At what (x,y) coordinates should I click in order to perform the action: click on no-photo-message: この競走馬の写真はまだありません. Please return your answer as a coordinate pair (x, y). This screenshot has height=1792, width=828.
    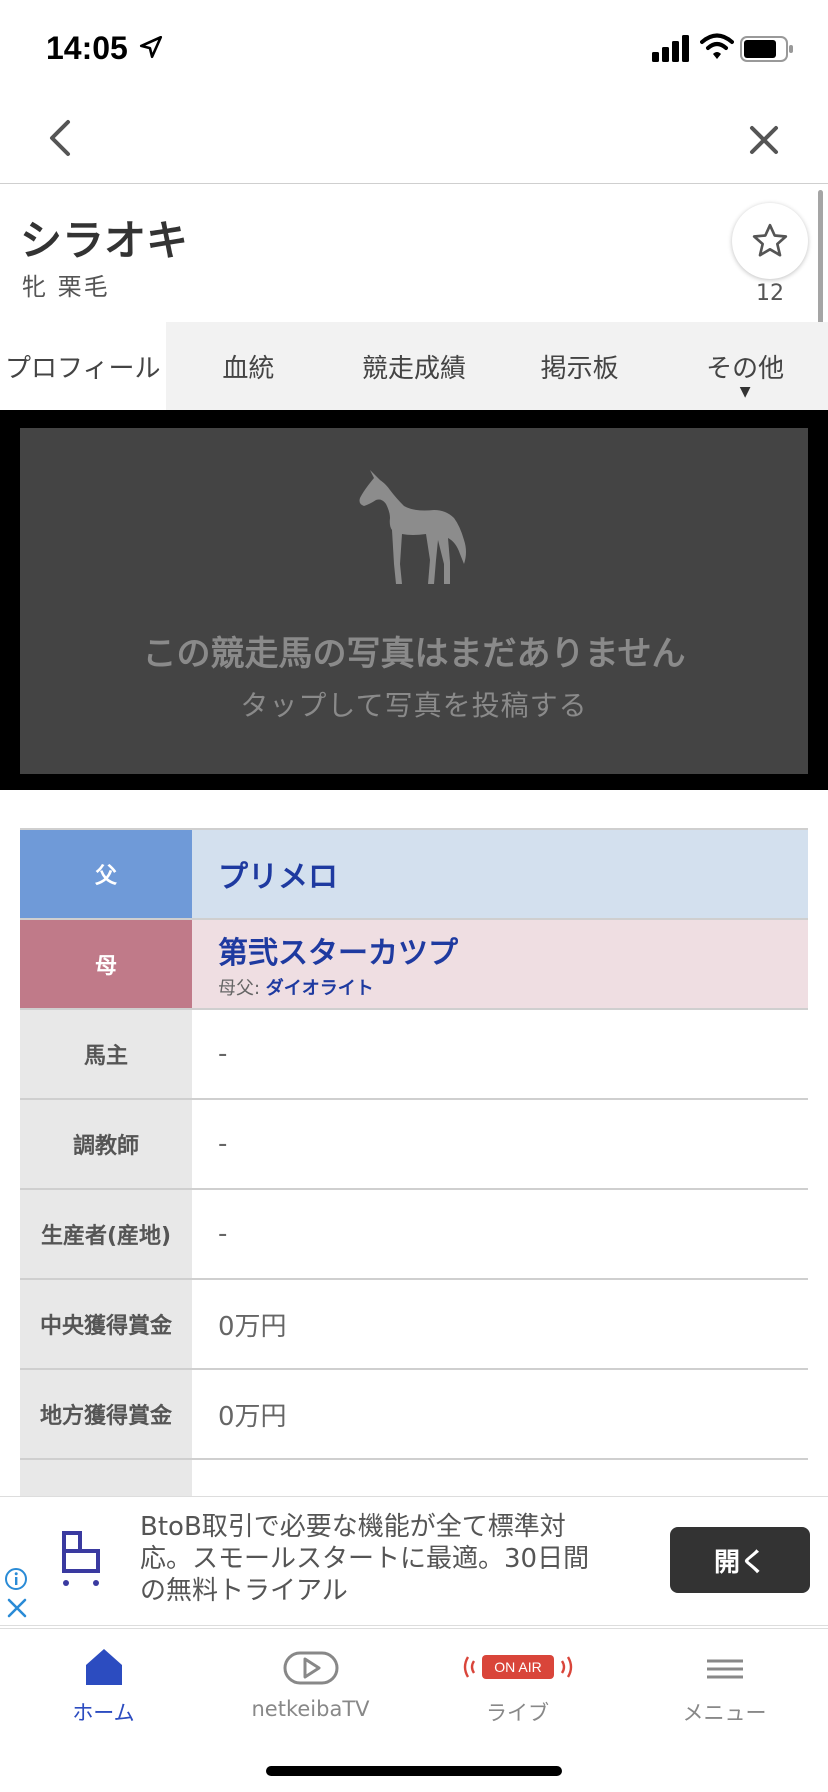
    Looking at the image, I should click on (414, 654).